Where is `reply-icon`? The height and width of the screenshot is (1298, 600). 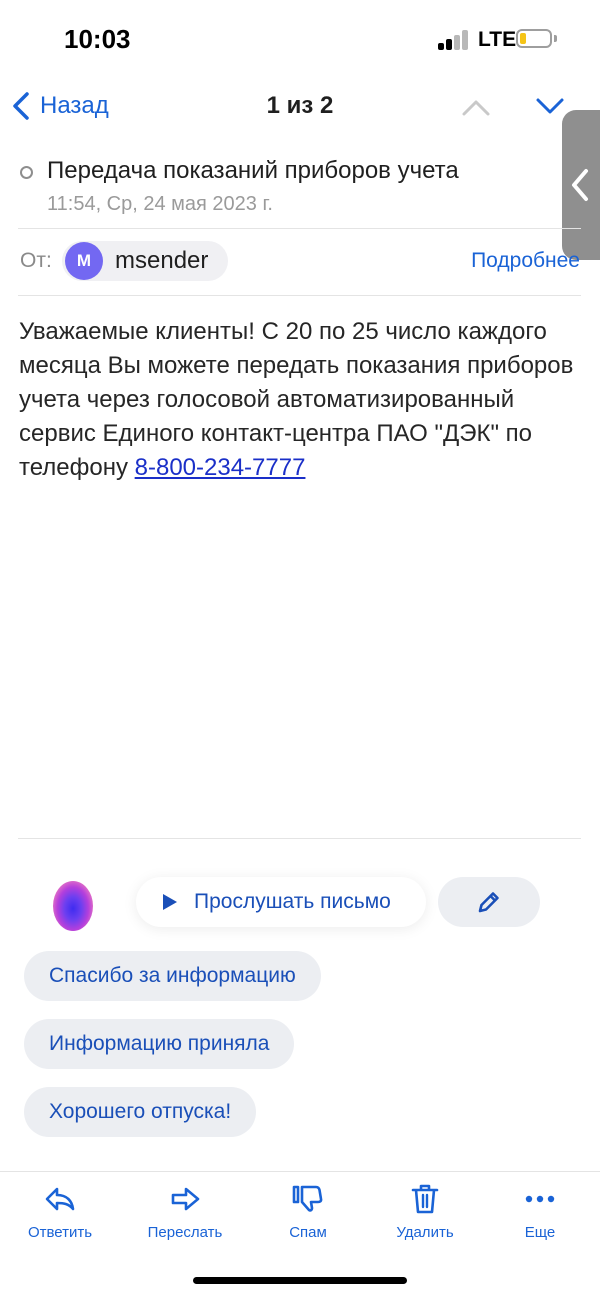
reply-icon is located at coordinates (60, 1199).